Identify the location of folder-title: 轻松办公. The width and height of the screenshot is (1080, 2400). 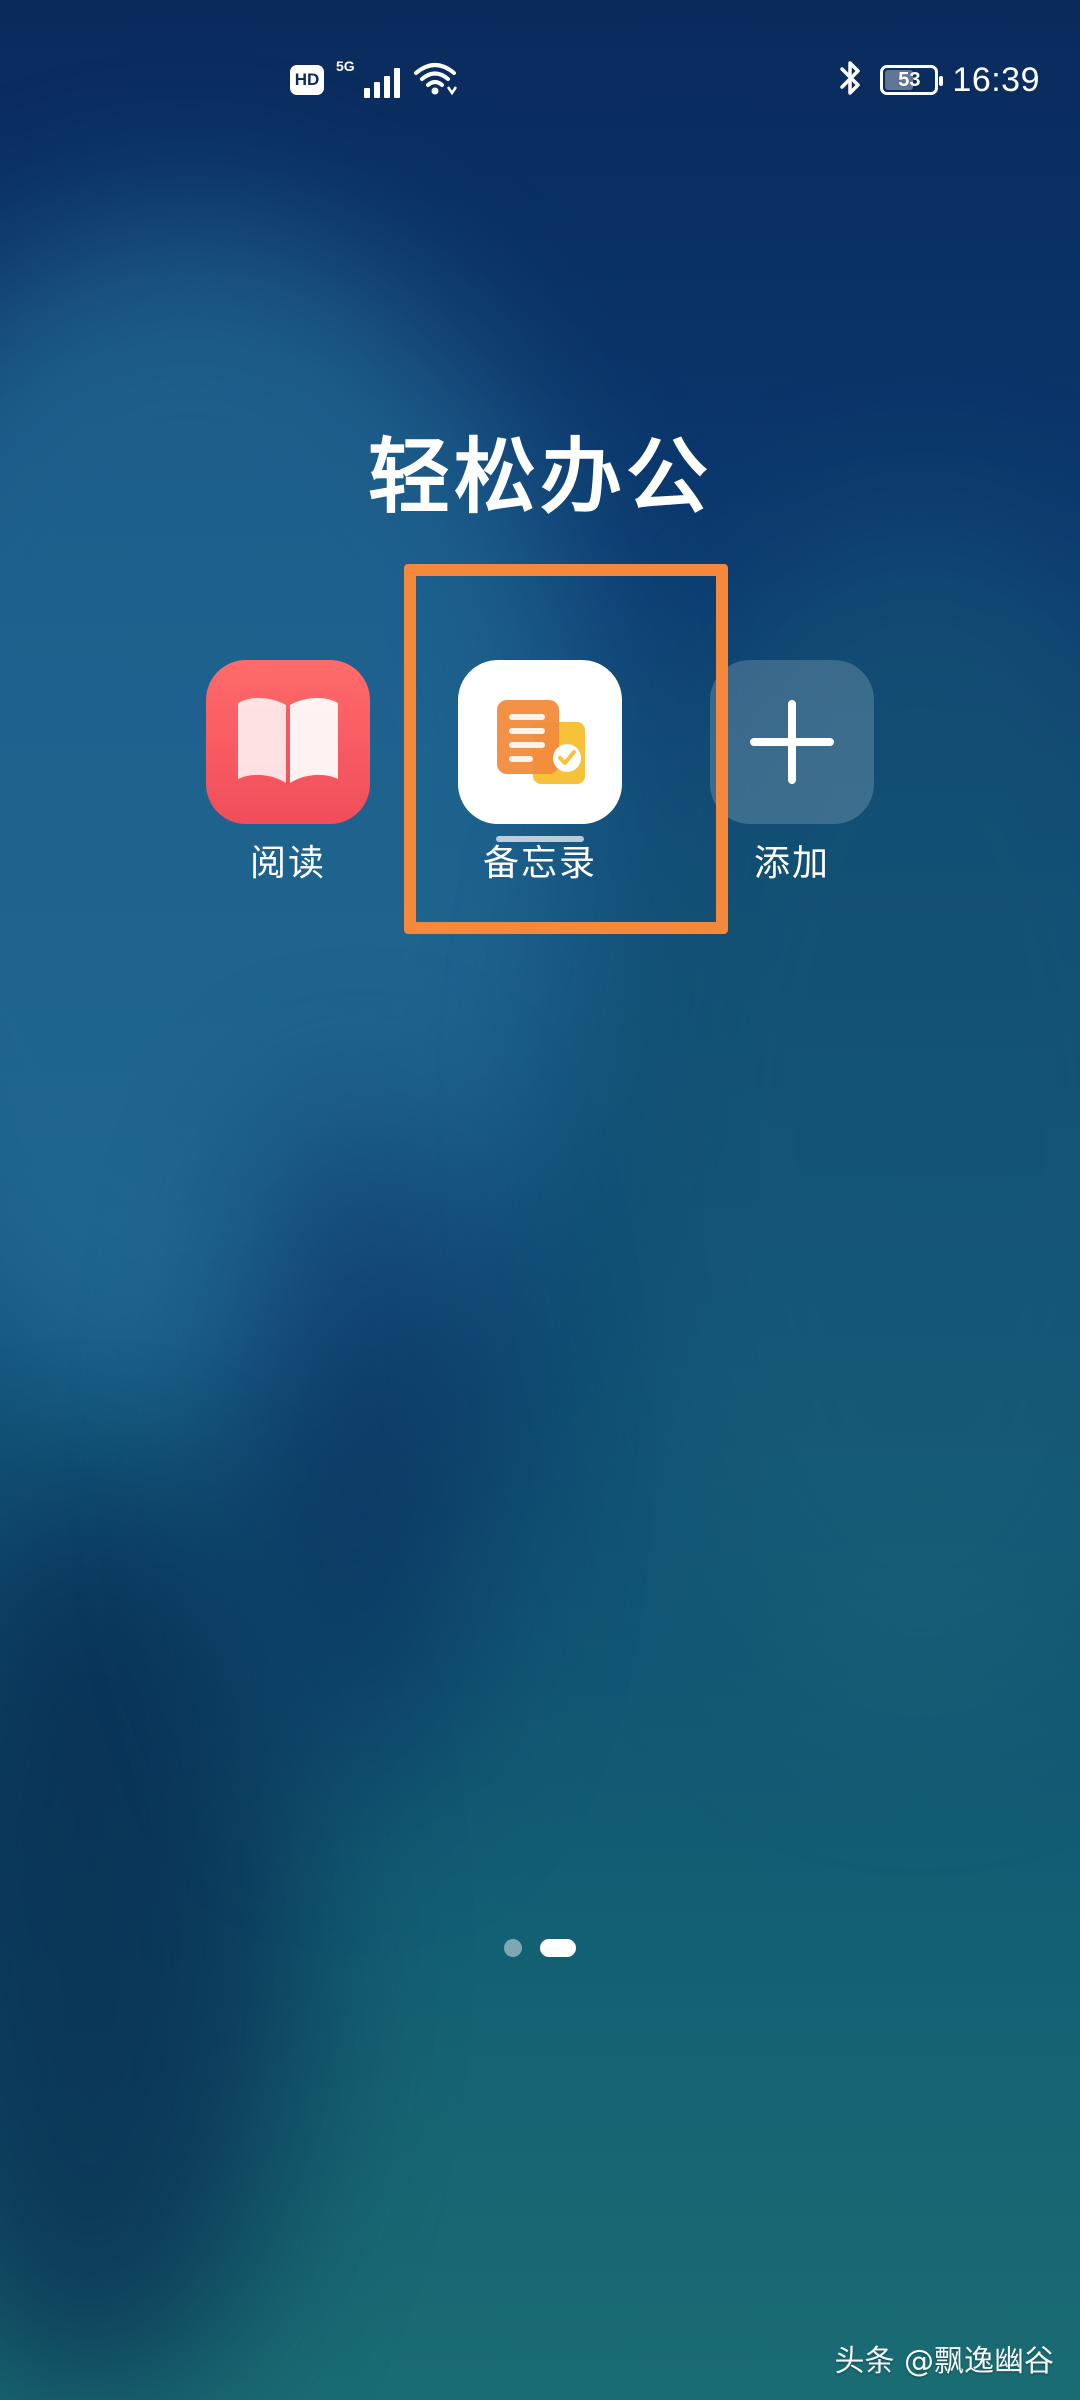
(540, 469).